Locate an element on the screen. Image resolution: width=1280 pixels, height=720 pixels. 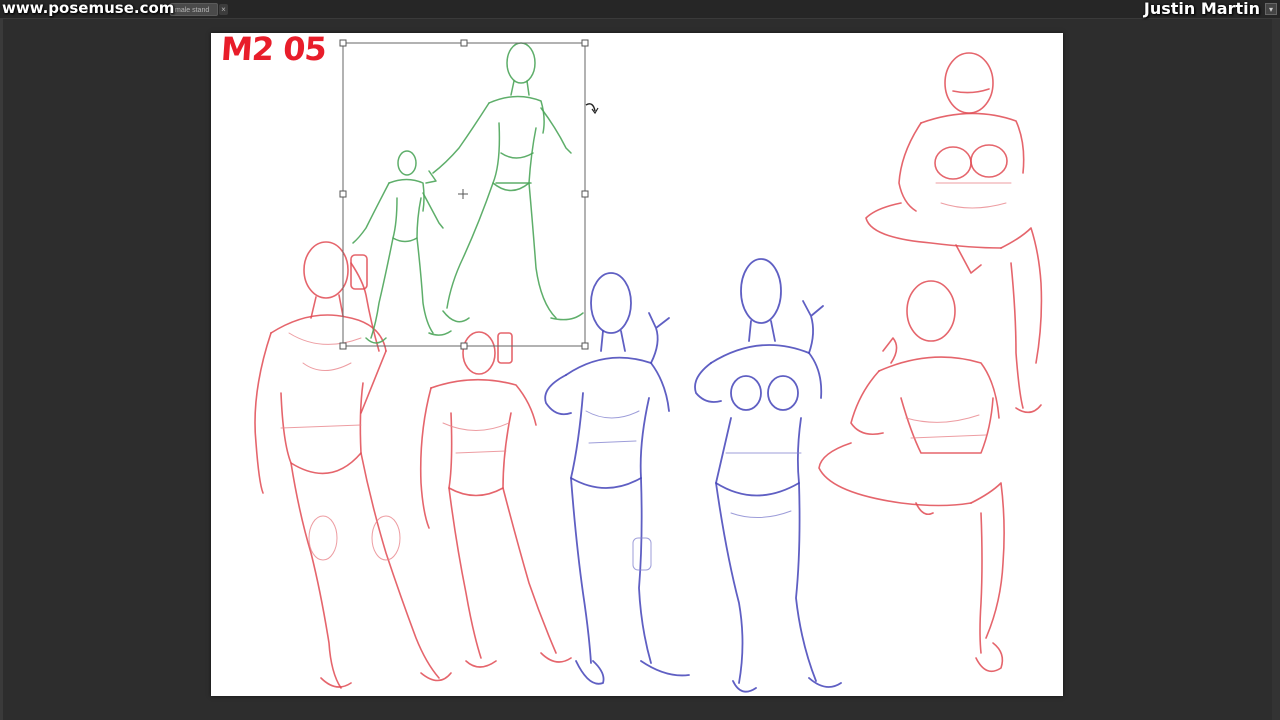
figure-crouching-bottom is located at coordinates (911, 476).